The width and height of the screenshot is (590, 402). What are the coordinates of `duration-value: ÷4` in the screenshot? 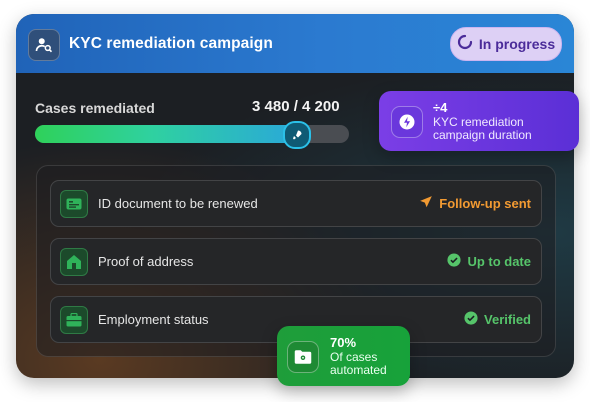 It's located at (440, 107).